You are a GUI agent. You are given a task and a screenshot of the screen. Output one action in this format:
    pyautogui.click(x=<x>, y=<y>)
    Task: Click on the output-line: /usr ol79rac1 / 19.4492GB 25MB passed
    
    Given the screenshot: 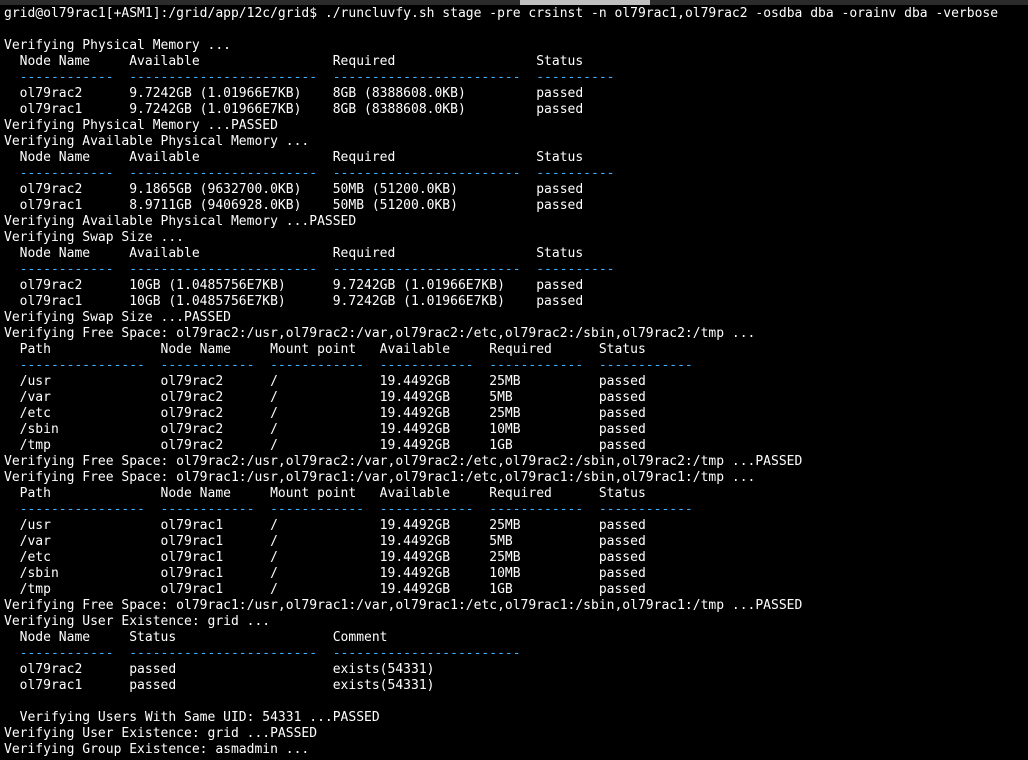 What is the action you would take?
    pyautogui.click(x=325, y=525)
    